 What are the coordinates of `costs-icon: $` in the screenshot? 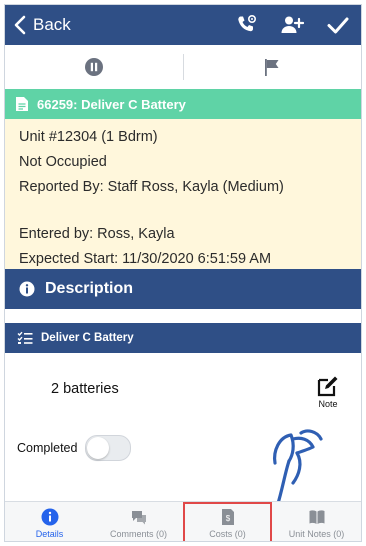 It's located at (227, 516).